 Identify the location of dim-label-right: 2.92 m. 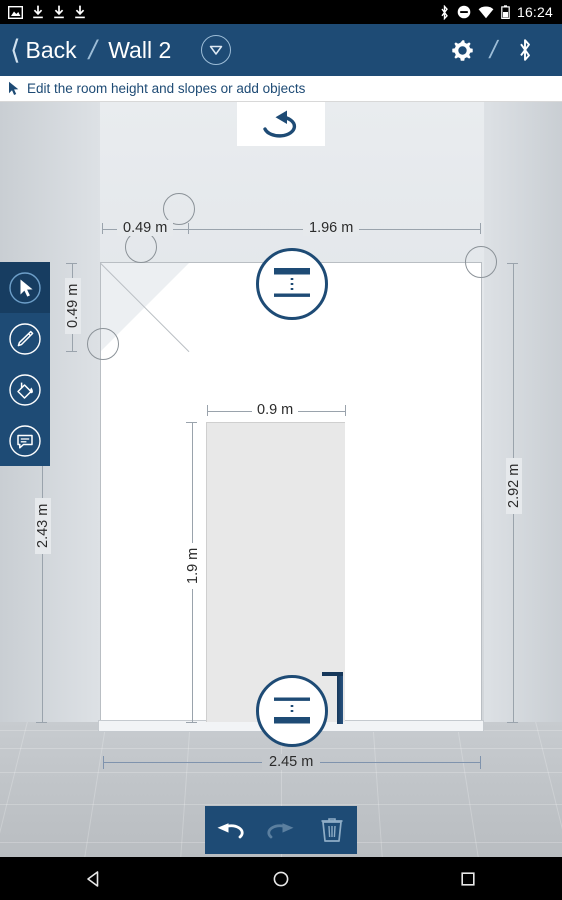
(514, 485).